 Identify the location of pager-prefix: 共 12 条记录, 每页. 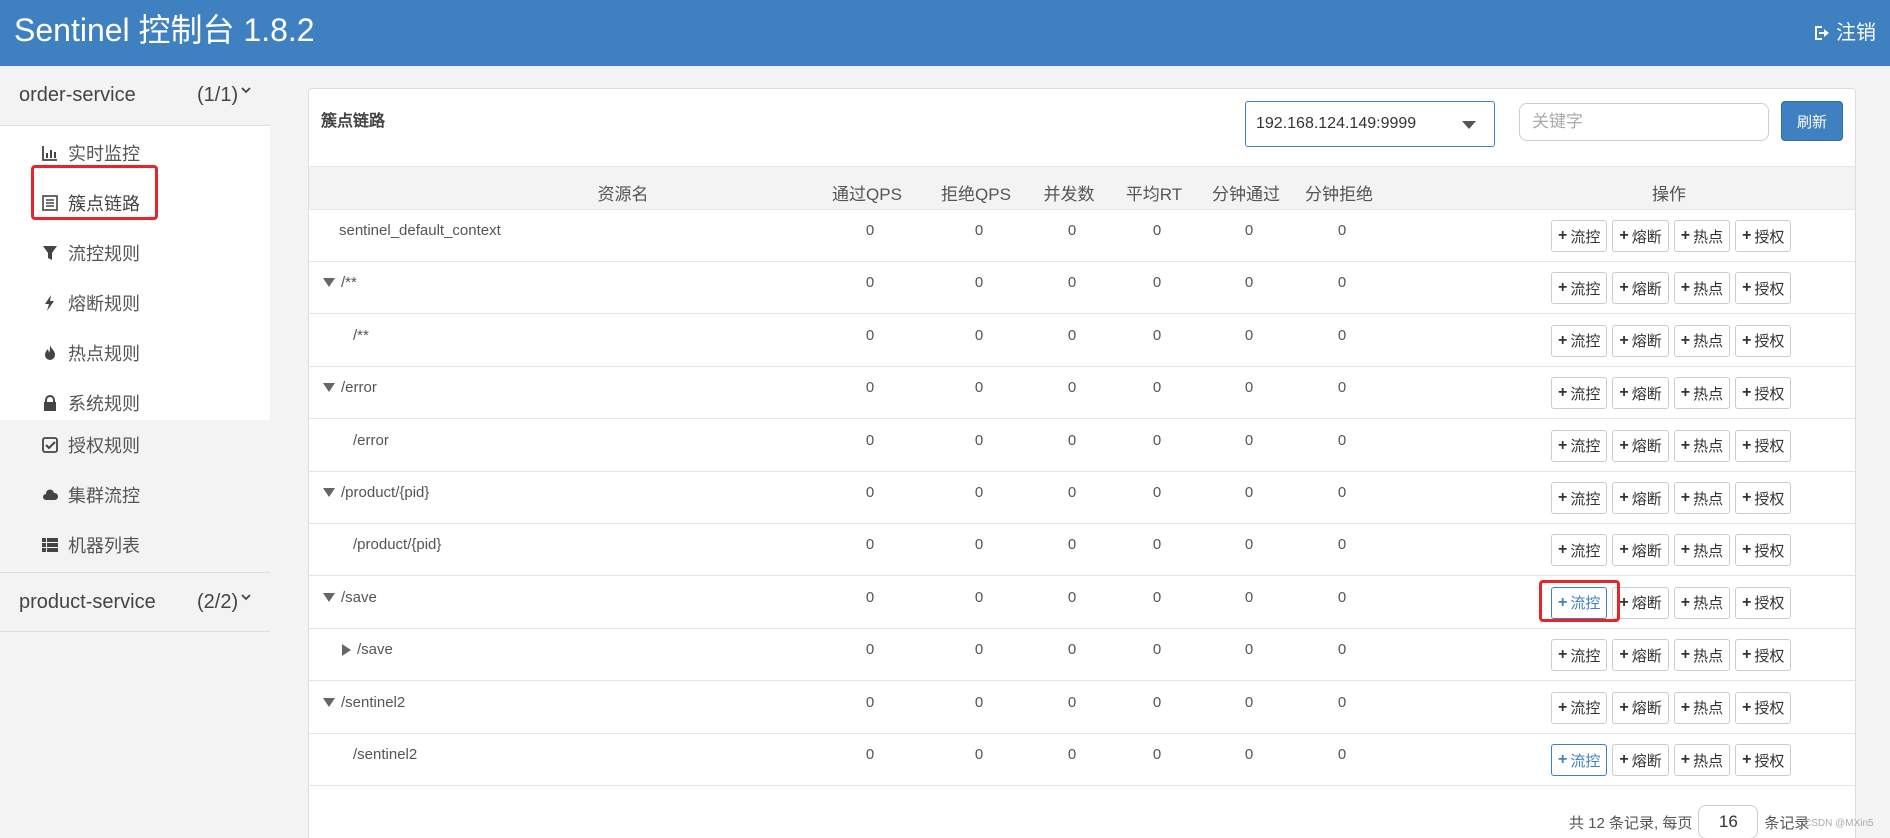
(1631, 823).